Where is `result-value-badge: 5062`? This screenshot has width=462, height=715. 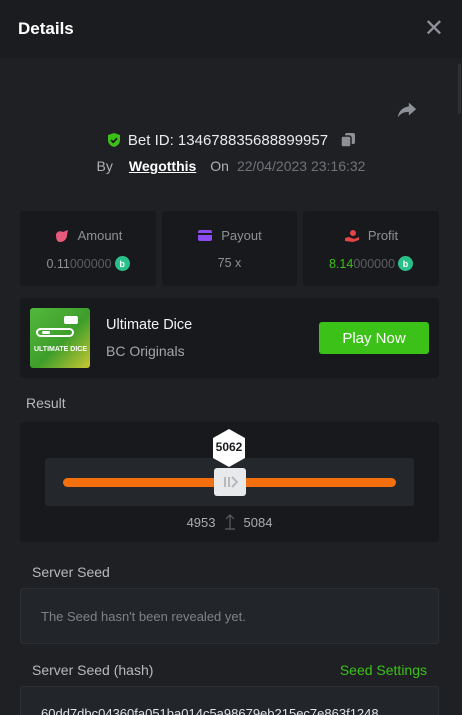
result-value-badge: 5062 is located at coordinates (229, 448).